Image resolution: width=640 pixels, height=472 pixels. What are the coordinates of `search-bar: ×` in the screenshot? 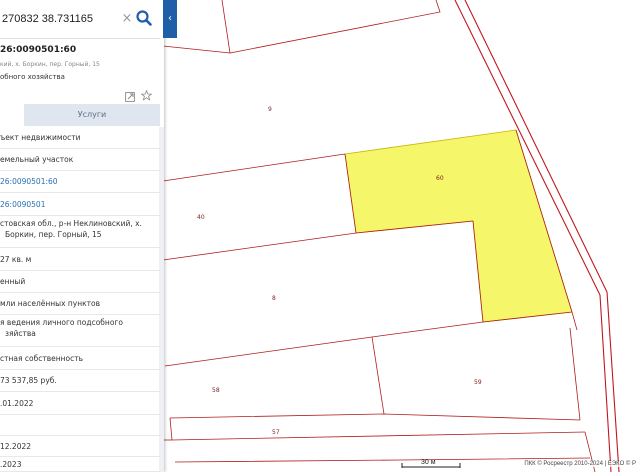 It's located at (80, 19).